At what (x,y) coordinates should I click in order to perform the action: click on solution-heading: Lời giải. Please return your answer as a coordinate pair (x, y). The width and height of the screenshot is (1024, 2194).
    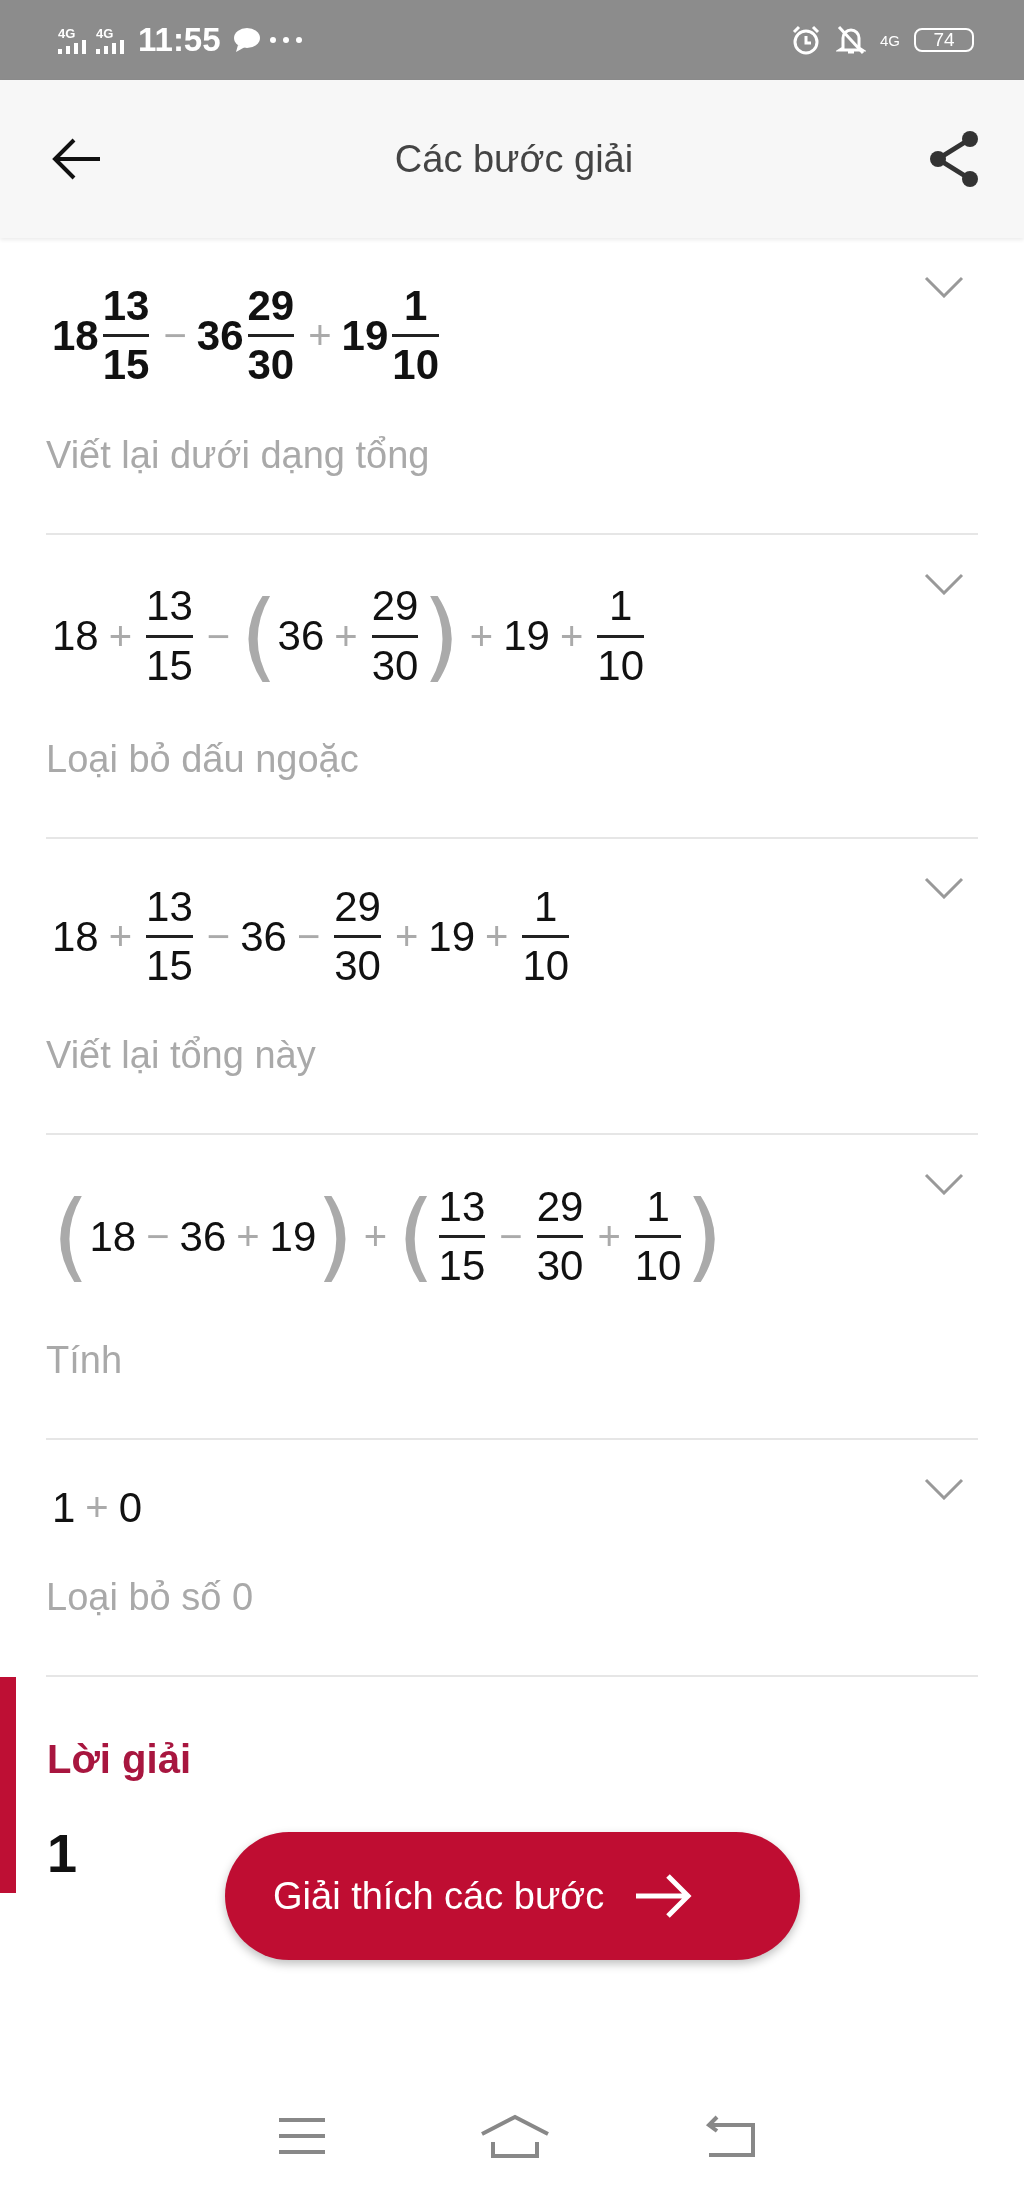
    Looking at the image, I should click on (119, 1759).